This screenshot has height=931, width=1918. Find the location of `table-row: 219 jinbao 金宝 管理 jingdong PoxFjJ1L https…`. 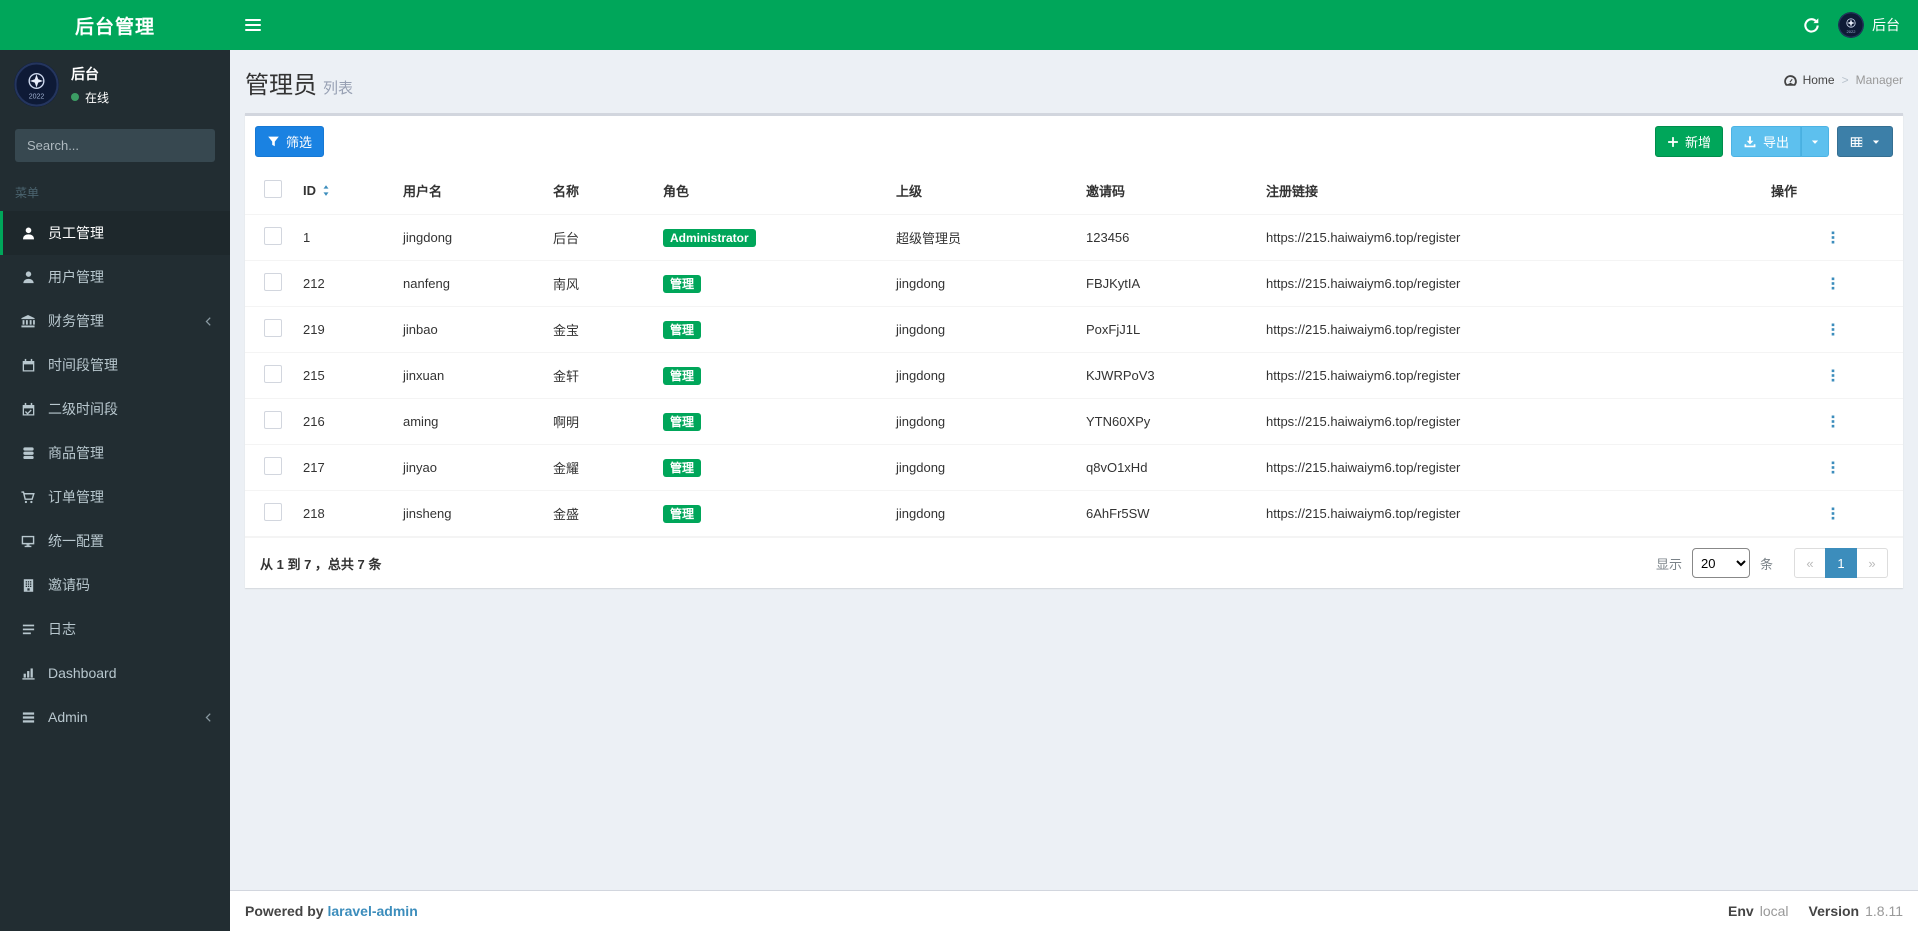

table-row: 219 jinbao 金宝 管理 jingdong PoxFjJ1L https… is located at coordinates (1074, 329).